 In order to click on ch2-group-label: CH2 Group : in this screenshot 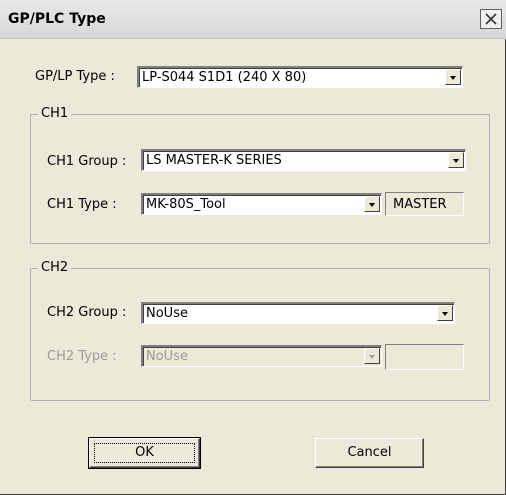, I will do `click(87, 312)`.